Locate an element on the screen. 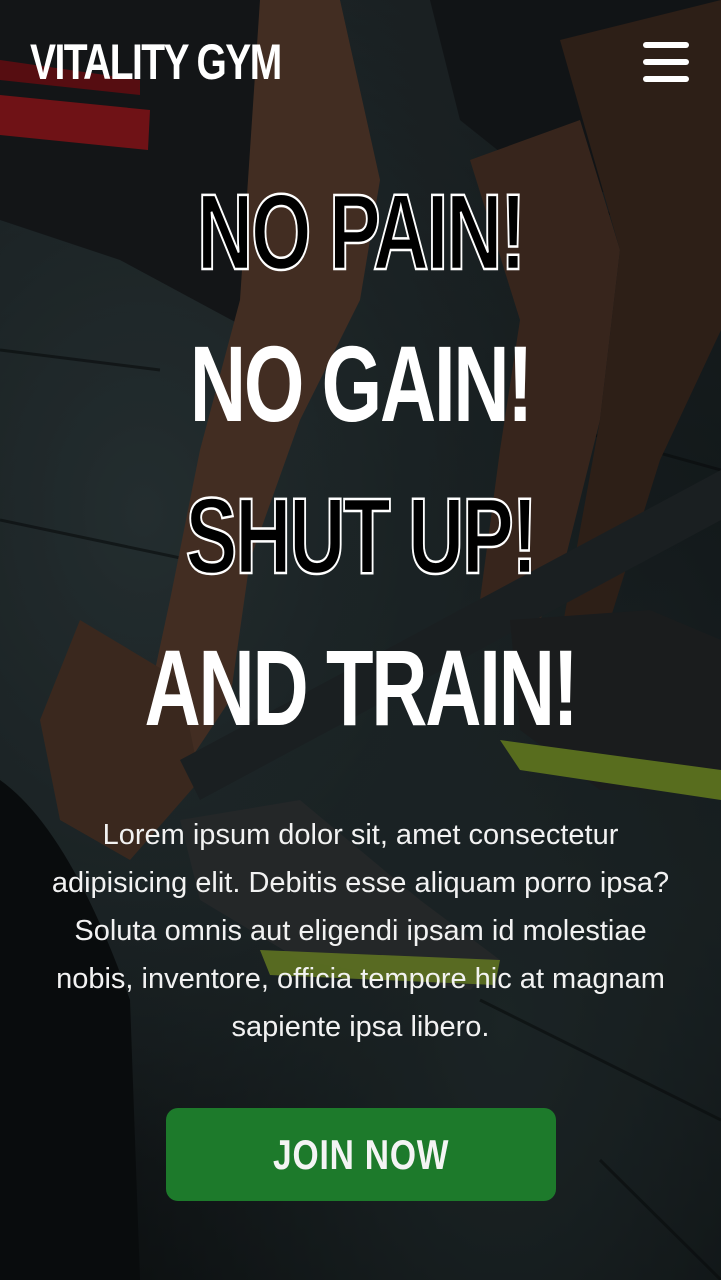 This screenshot has height=1280, width=721. brand-logo: VITALITY GYM is located at coordinates (156, 62).